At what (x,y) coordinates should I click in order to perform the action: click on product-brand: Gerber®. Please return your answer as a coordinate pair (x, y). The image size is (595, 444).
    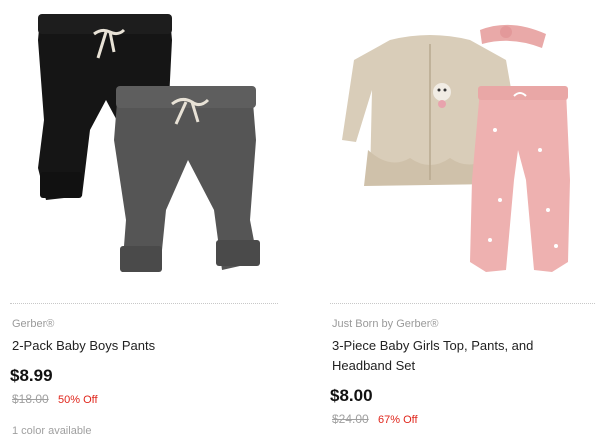
    Looking at the image, I should click on (33, 324).